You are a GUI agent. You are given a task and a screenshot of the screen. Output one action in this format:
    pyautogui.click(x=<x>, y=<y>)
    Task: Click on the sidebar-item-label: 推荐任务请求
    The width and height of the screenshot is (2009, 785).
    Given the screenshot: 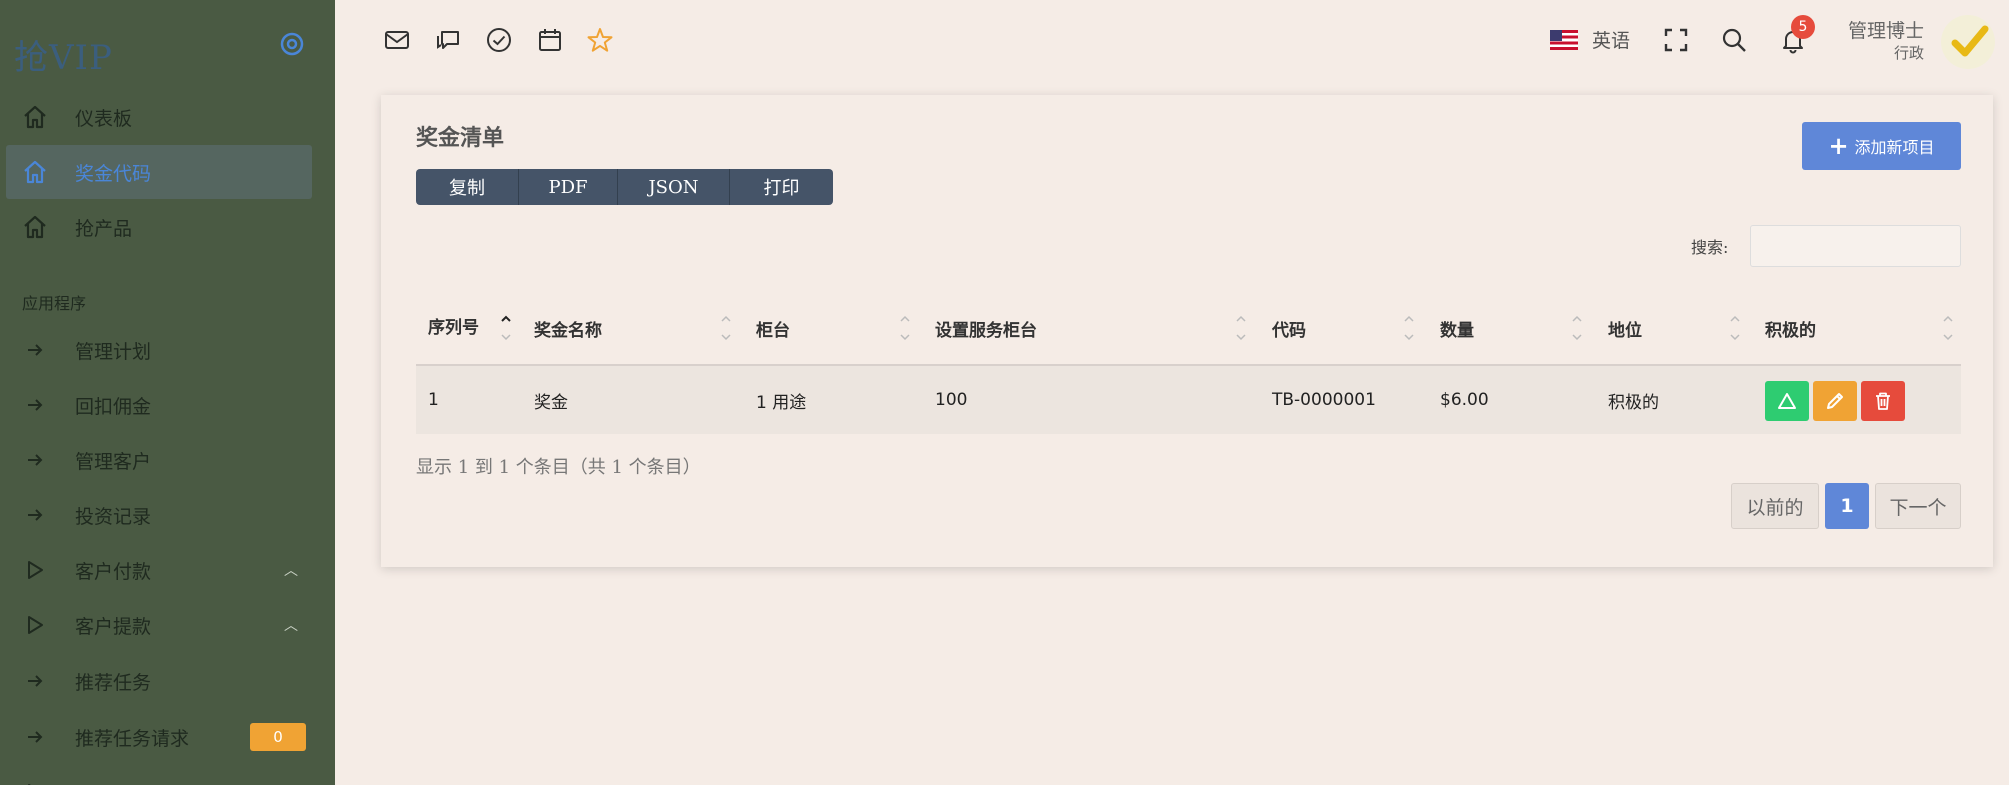 What is the action you would take?
    pyautogui.click(x=132, y=738)
    